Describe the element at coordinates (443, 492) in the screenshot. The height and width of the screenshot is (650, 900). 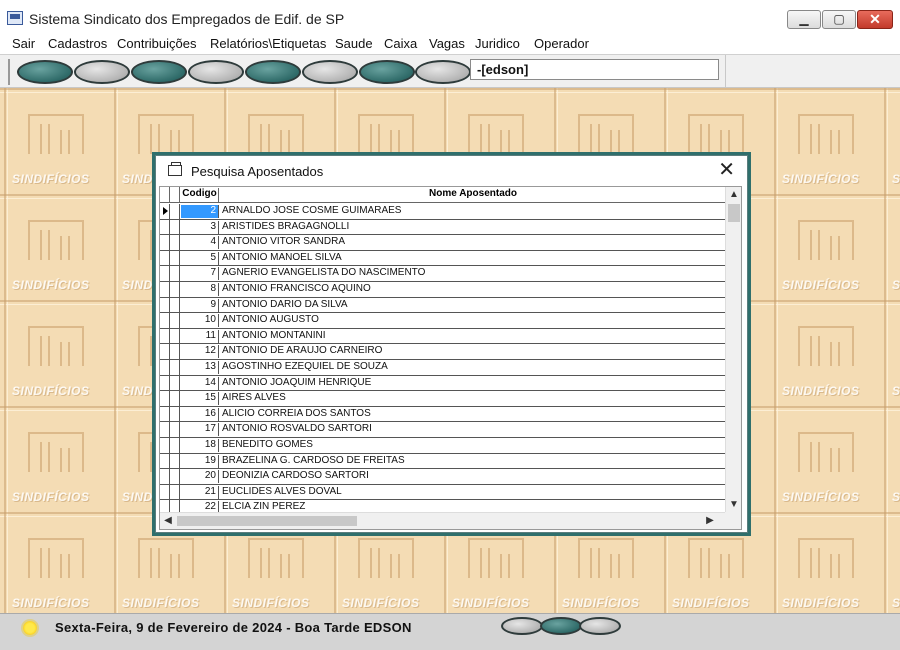
I see `table-row: 21 EUCLIDES ALVES DOVAL` at that location.